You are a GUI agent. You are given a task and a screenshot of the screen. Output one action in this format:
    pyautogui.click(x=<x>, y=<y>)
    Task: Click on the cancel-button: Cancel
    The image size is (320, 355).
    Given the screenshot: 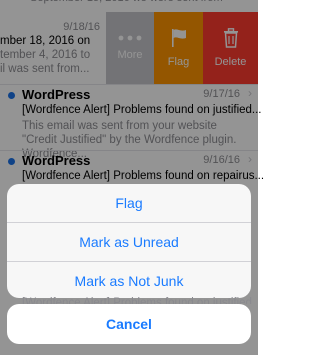 What is the action you would take?
    pyautogui.click(x=129, y=324)
    